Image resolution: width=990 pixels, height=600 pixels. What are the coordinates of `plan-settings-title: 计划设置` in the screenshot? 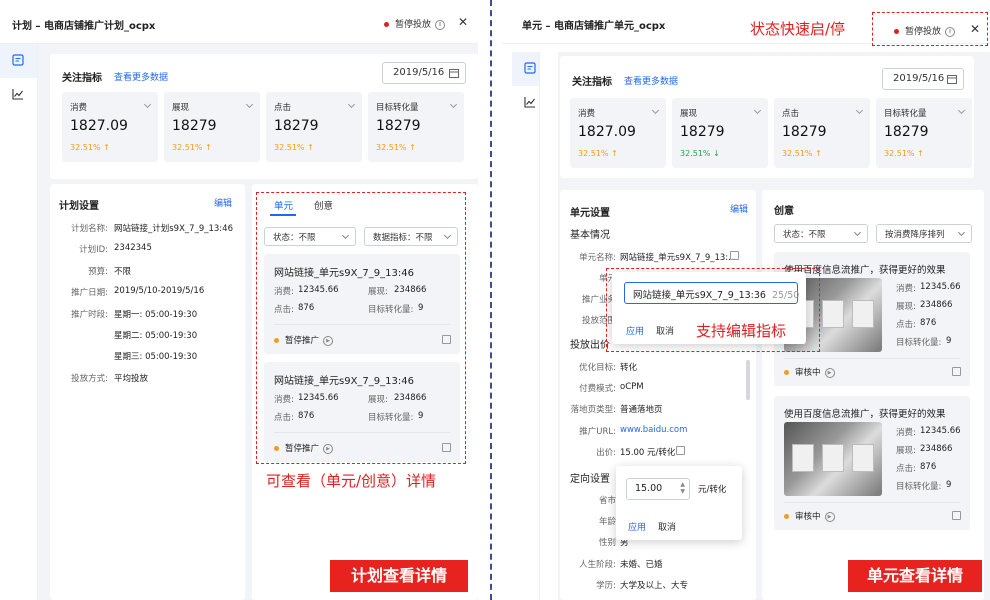 It's located at (79, 206).